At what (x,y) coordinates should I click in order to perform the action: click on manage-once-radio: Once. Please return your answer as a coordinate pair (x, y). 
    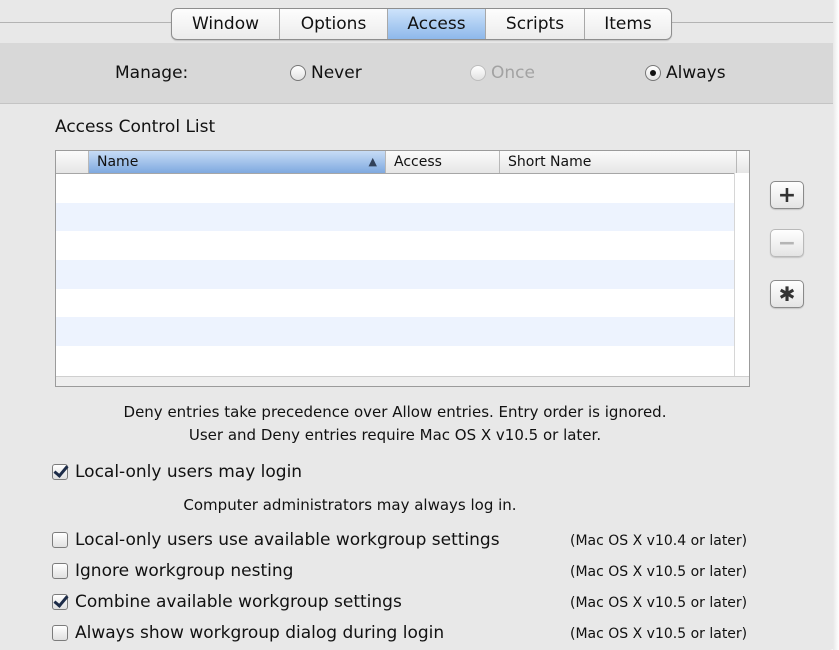
    Looking at the image, I should click on (502, 73).